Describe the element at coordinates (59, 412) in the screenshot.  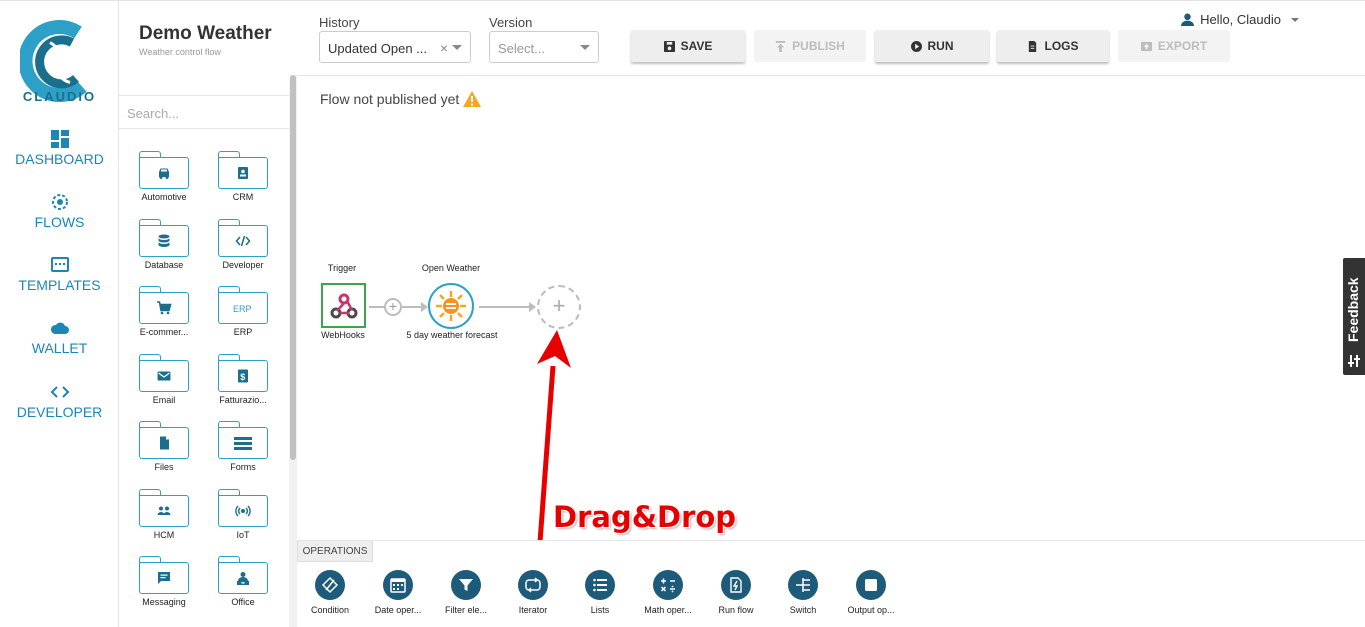
I see `nav-label-developer: DEVELOPER` at that location.